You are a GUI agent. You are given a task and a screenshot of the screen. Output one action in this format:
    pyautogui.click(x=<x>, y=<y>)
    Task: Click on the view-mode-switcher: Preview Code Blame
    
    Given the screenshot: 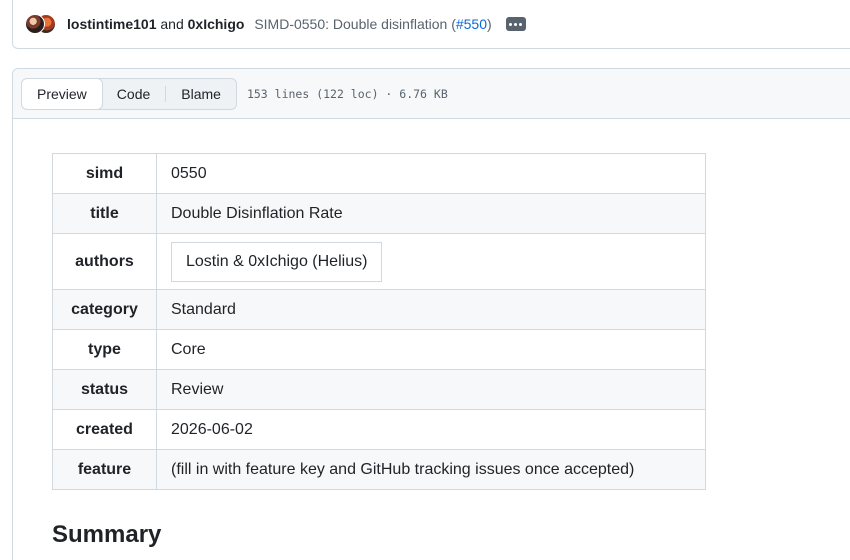 What is the action you would take?
    pyautogui.click(x=129, y=93)
    